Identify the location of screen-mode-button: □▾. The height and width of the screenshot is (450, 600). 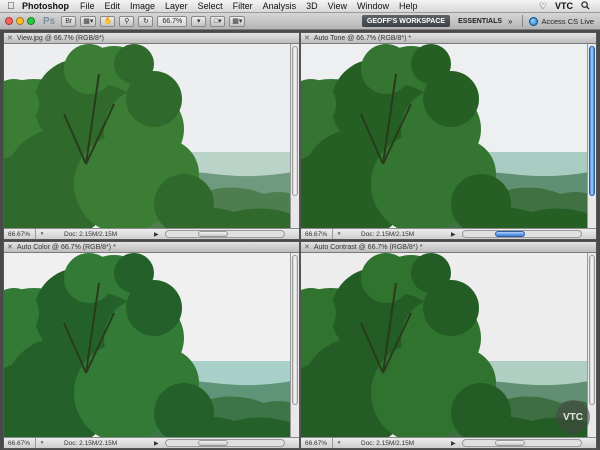
(218, 21).